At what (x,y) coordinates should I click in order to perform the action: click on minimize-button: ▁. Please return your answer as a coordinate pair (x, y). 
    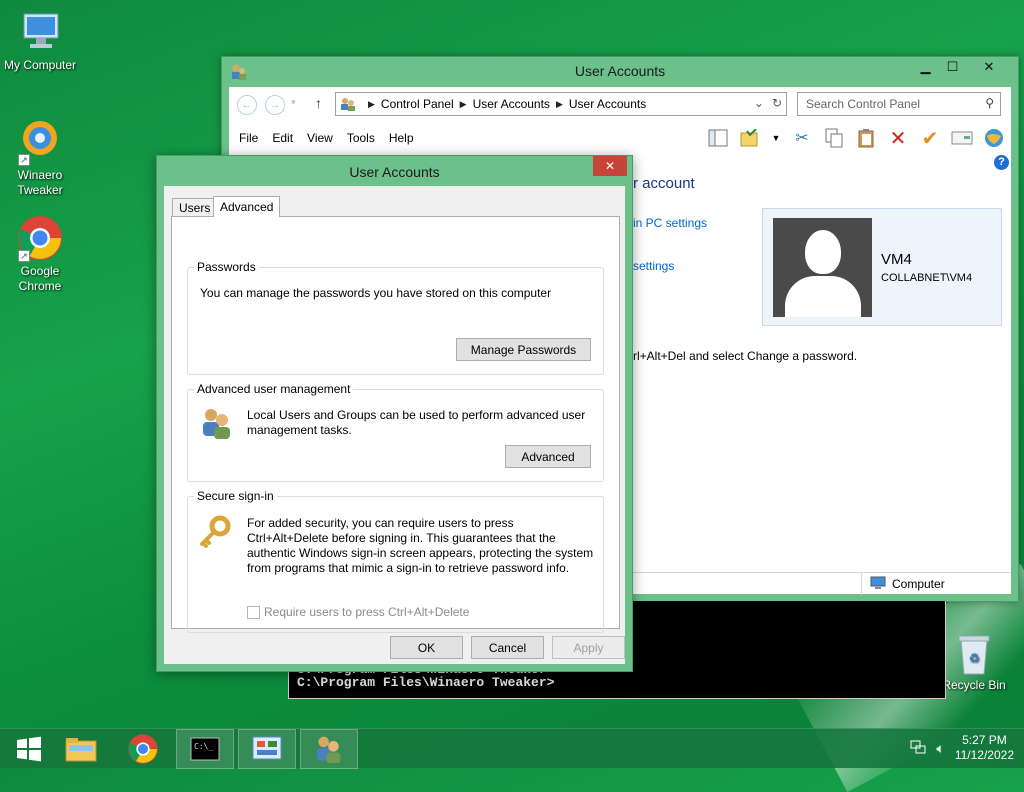
    Looking at the image, I should click on (925, 67).